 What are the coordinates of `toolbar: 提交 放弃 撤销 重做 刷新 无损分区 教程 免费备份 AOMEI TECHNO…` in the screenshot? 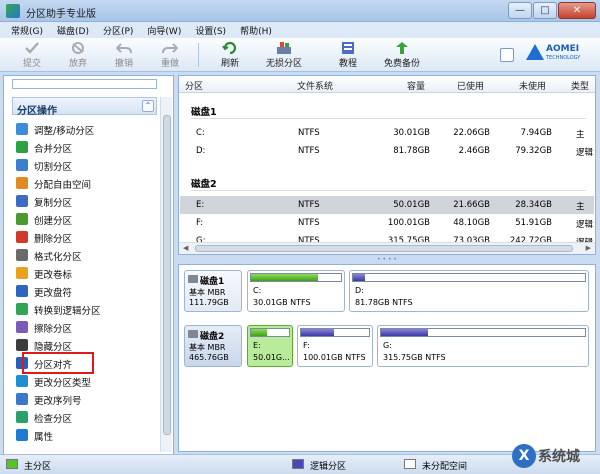 It's located at (300, 55).